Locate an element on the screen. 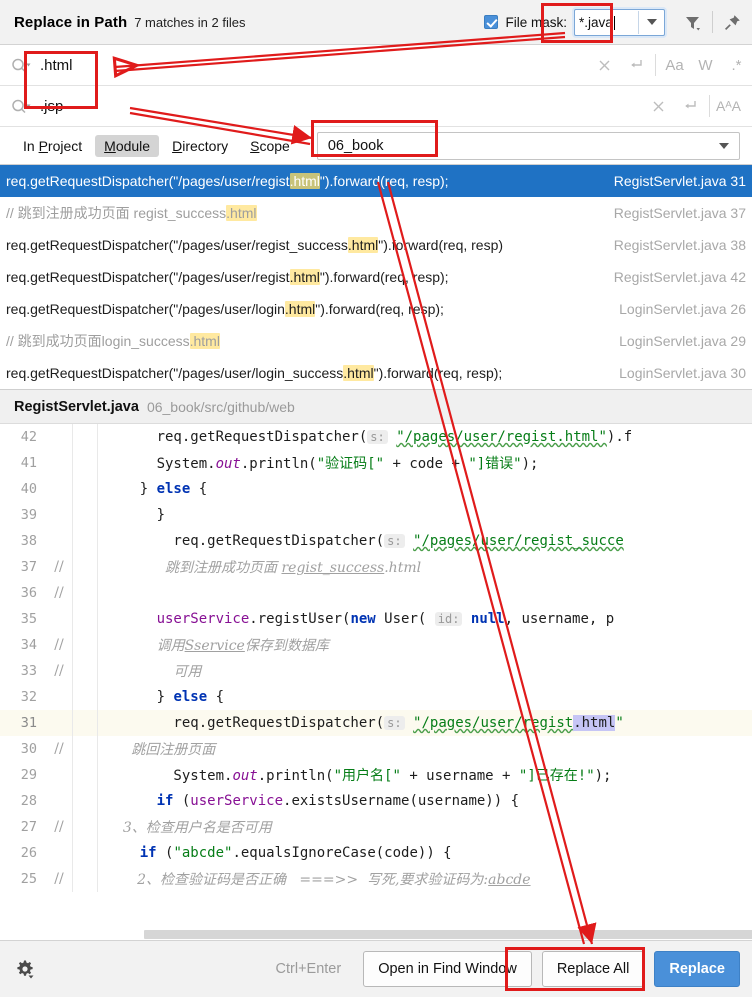 The height and width of the screenshot is (997, 752). line-number: 39 is located at coordinates (28, 515).